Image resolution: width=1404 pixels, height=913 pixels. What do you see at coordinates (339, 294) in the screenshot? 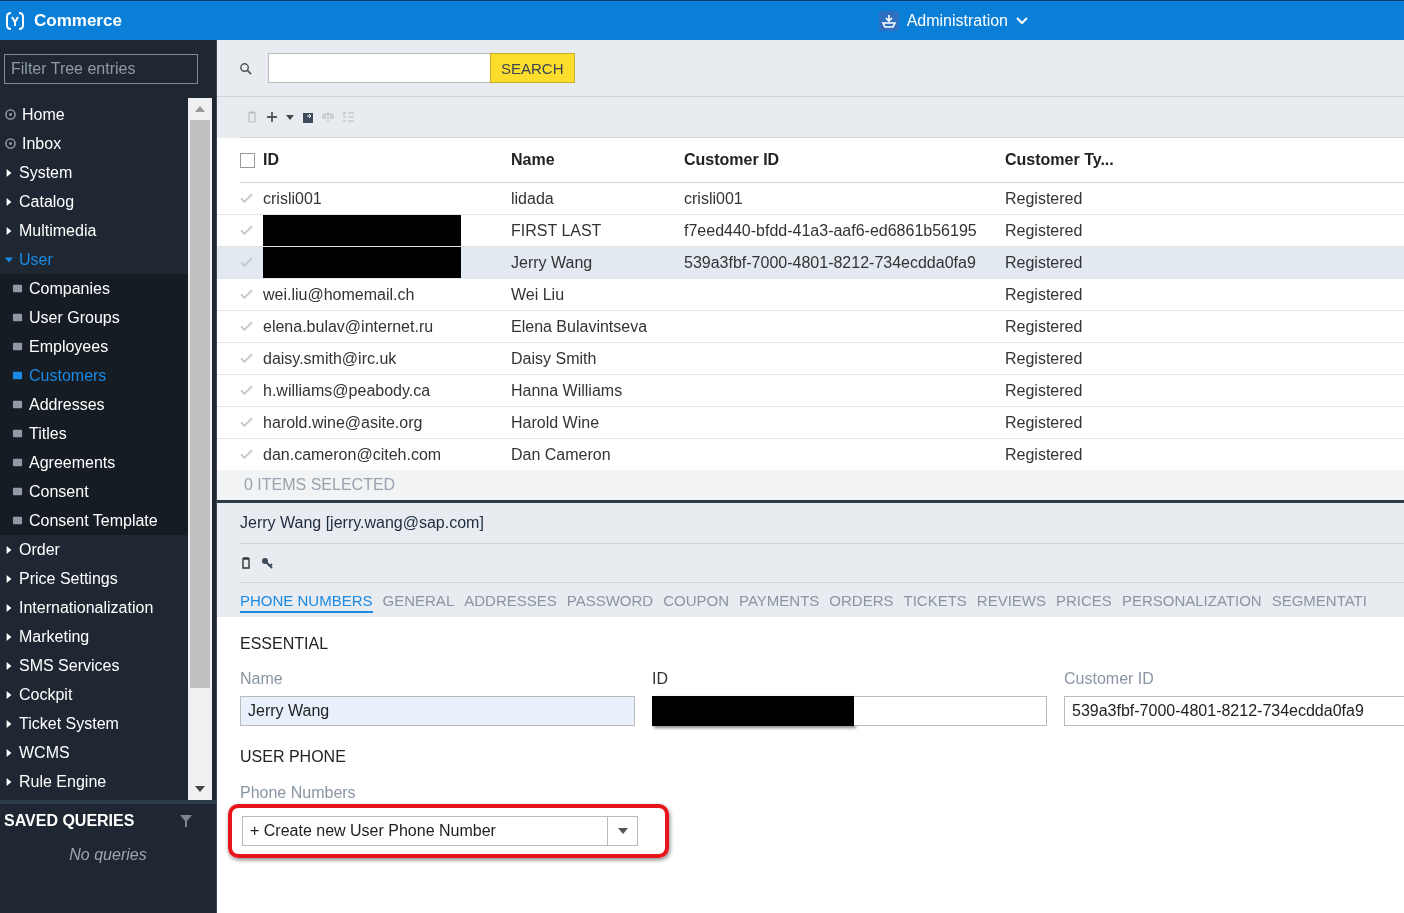
I see `table-cell: wei.liu@homemail.ch` at bounding box center [339, 294].